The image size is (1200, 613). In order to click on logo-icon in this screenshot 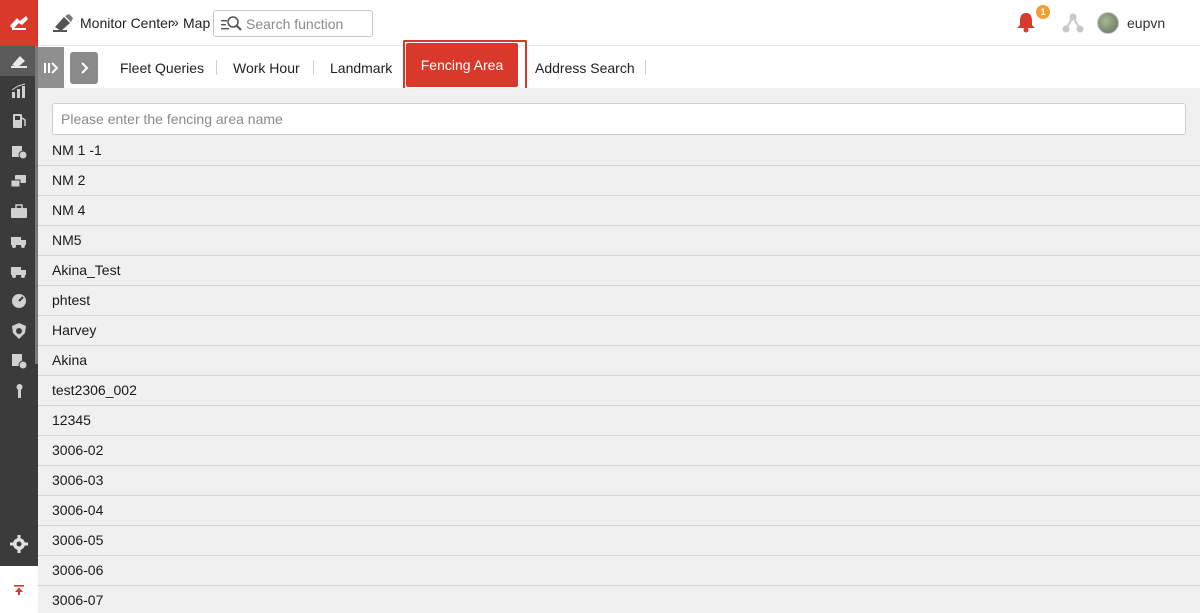, I will do `click(19, 23)`.